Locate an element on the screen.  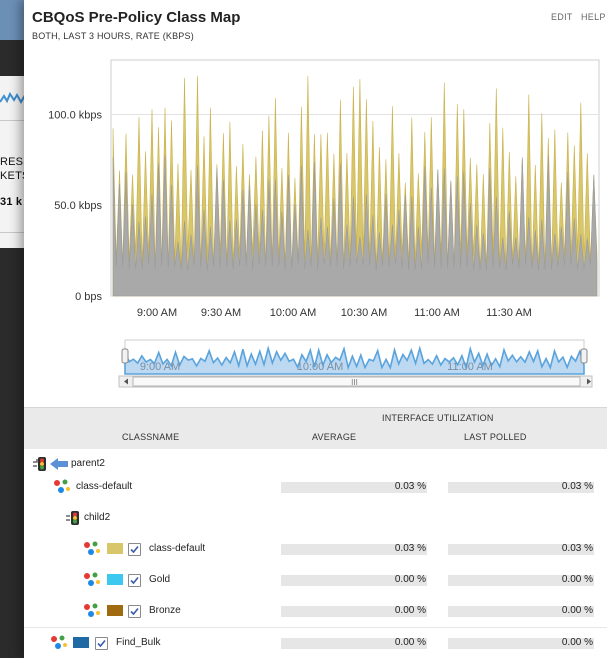
edit-button: EDIT is located at coordinates (562, 17).